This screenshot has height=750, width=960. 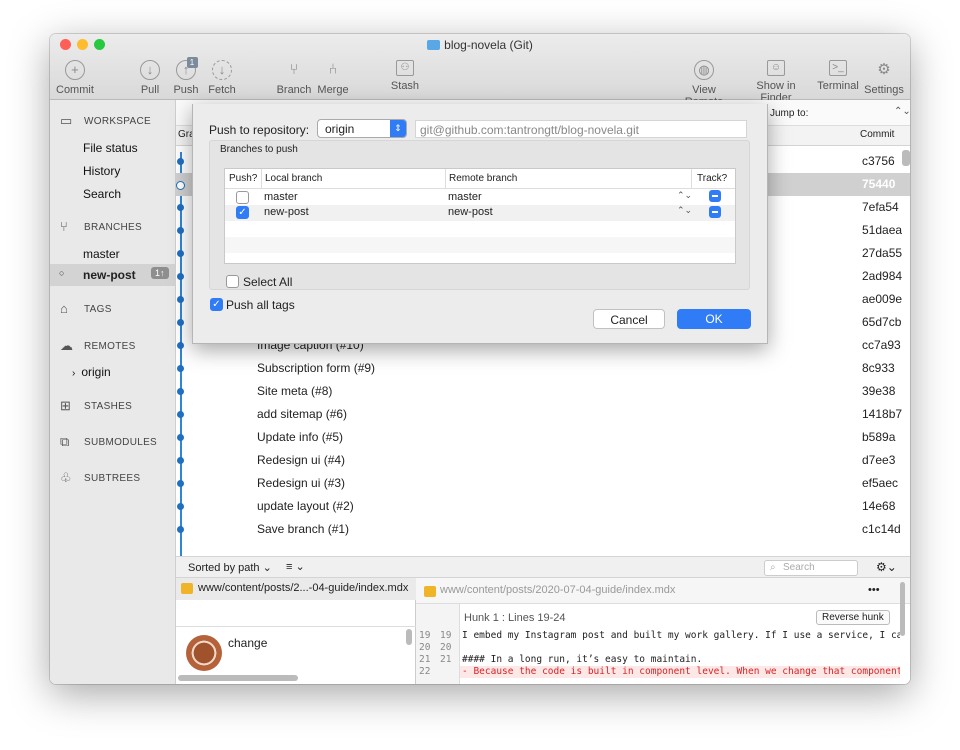 I want to click on commit-row: Update info (#5) b589a, so click(x=543, y=437).